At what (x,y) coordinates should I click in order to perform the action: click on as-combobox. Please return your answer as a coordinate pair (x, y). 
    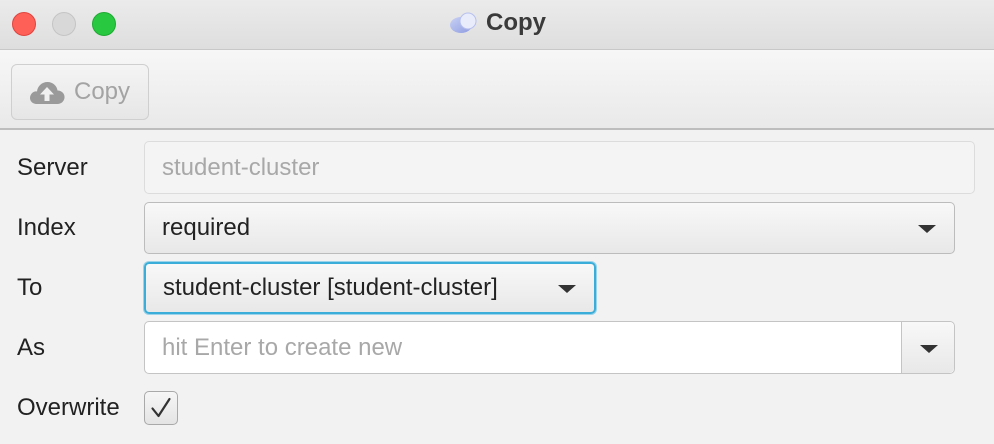
    Looking at the image, I should click on (549, 347).